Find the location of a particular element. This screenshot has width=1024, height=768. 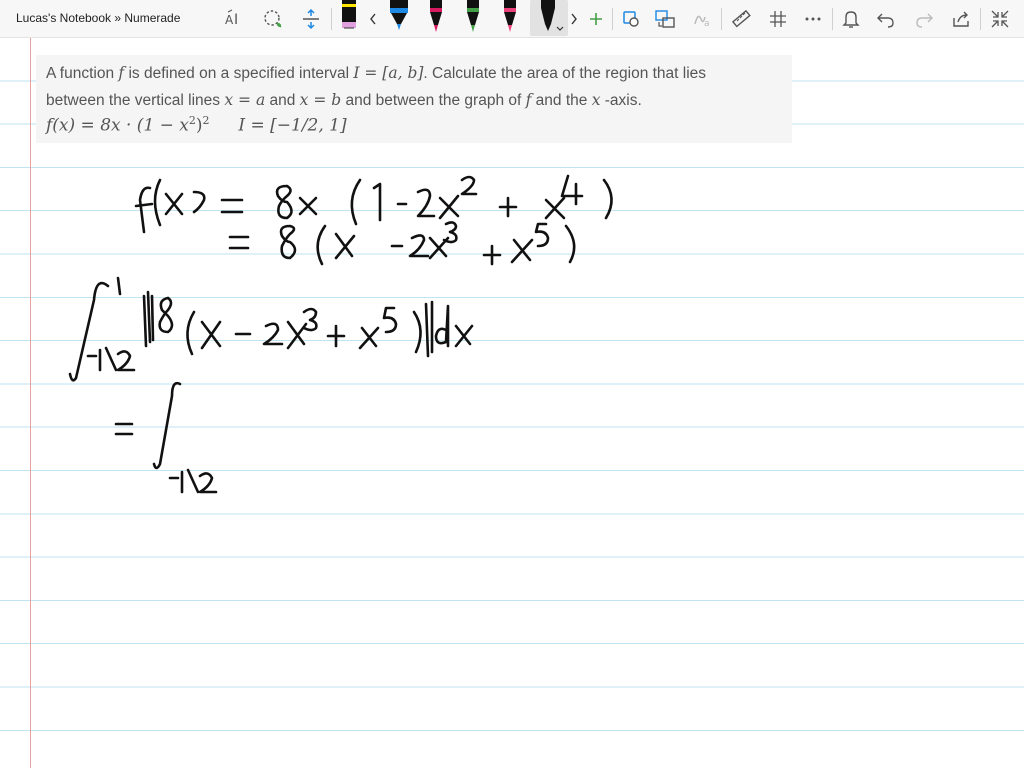

text-tool-icon: AI is located at coordinates (236, 19).